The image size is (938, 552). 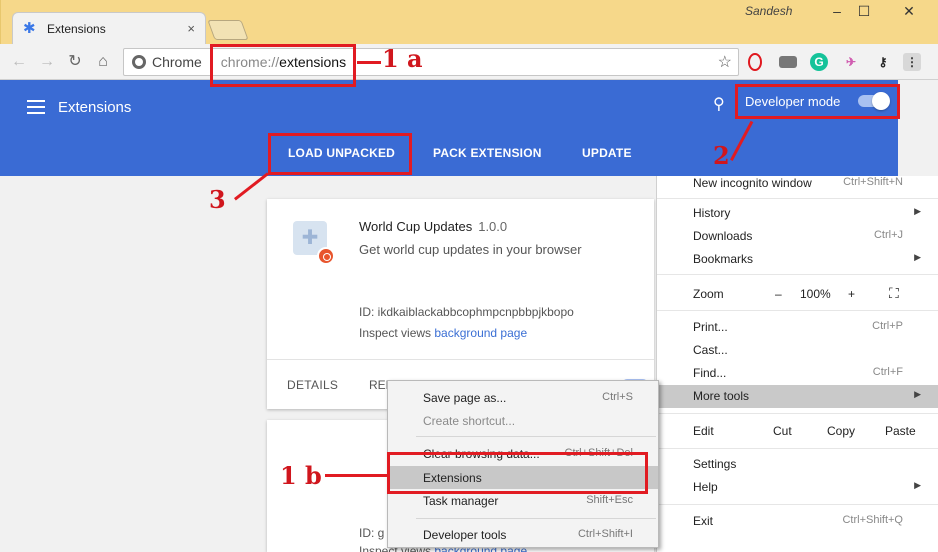 What do you see at coordinates (872, 520) in the screenshot?
I see `menu-shortcut: Ctrl+Shift+Q` at bounding box center [872, 520].